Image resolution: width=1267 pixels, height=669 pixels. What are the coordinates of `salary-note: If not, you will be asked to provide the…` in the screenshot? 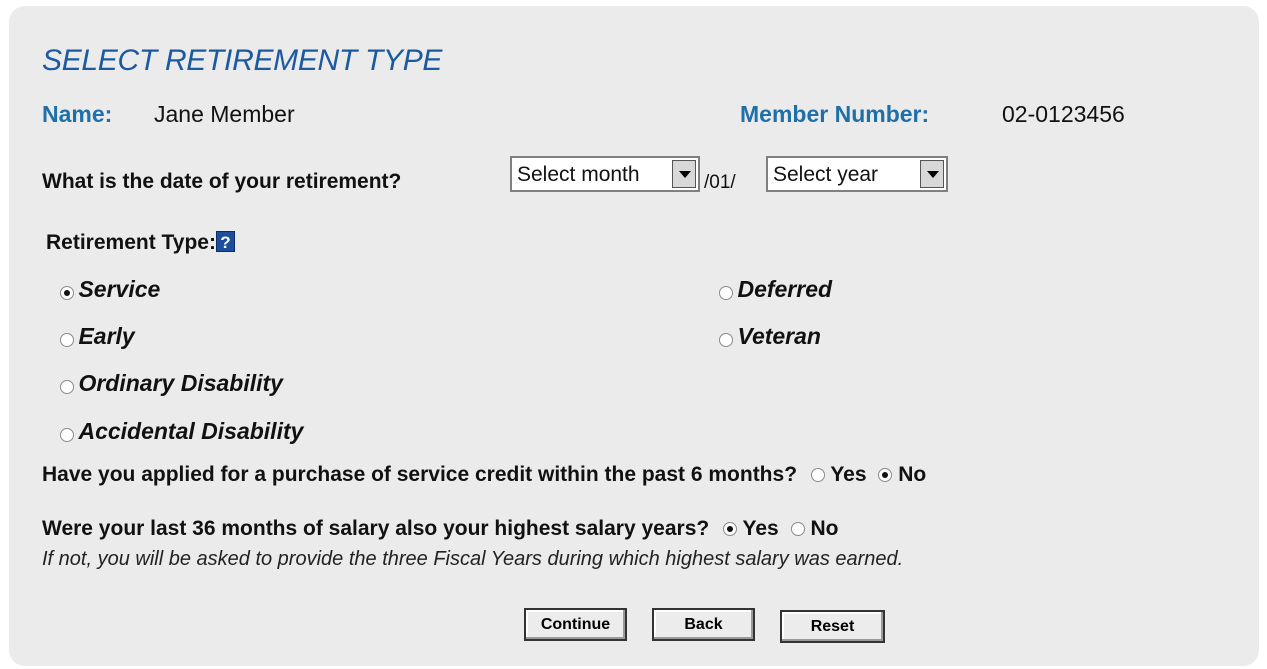 It's located at (473, 559).